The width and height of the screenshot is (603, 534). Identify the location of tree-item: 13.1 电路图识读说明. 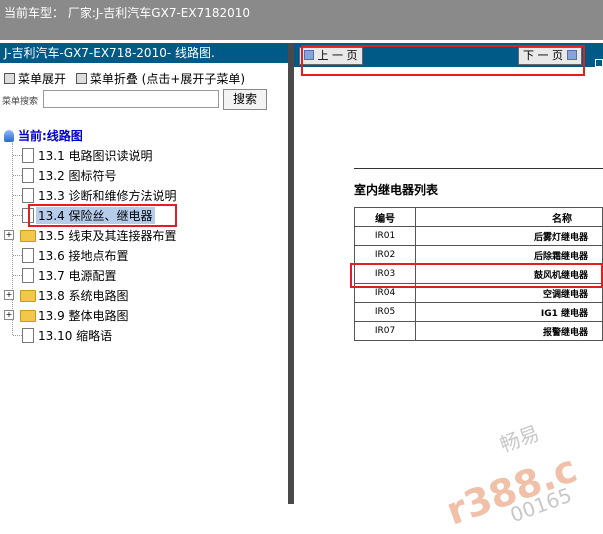
(140, 155).